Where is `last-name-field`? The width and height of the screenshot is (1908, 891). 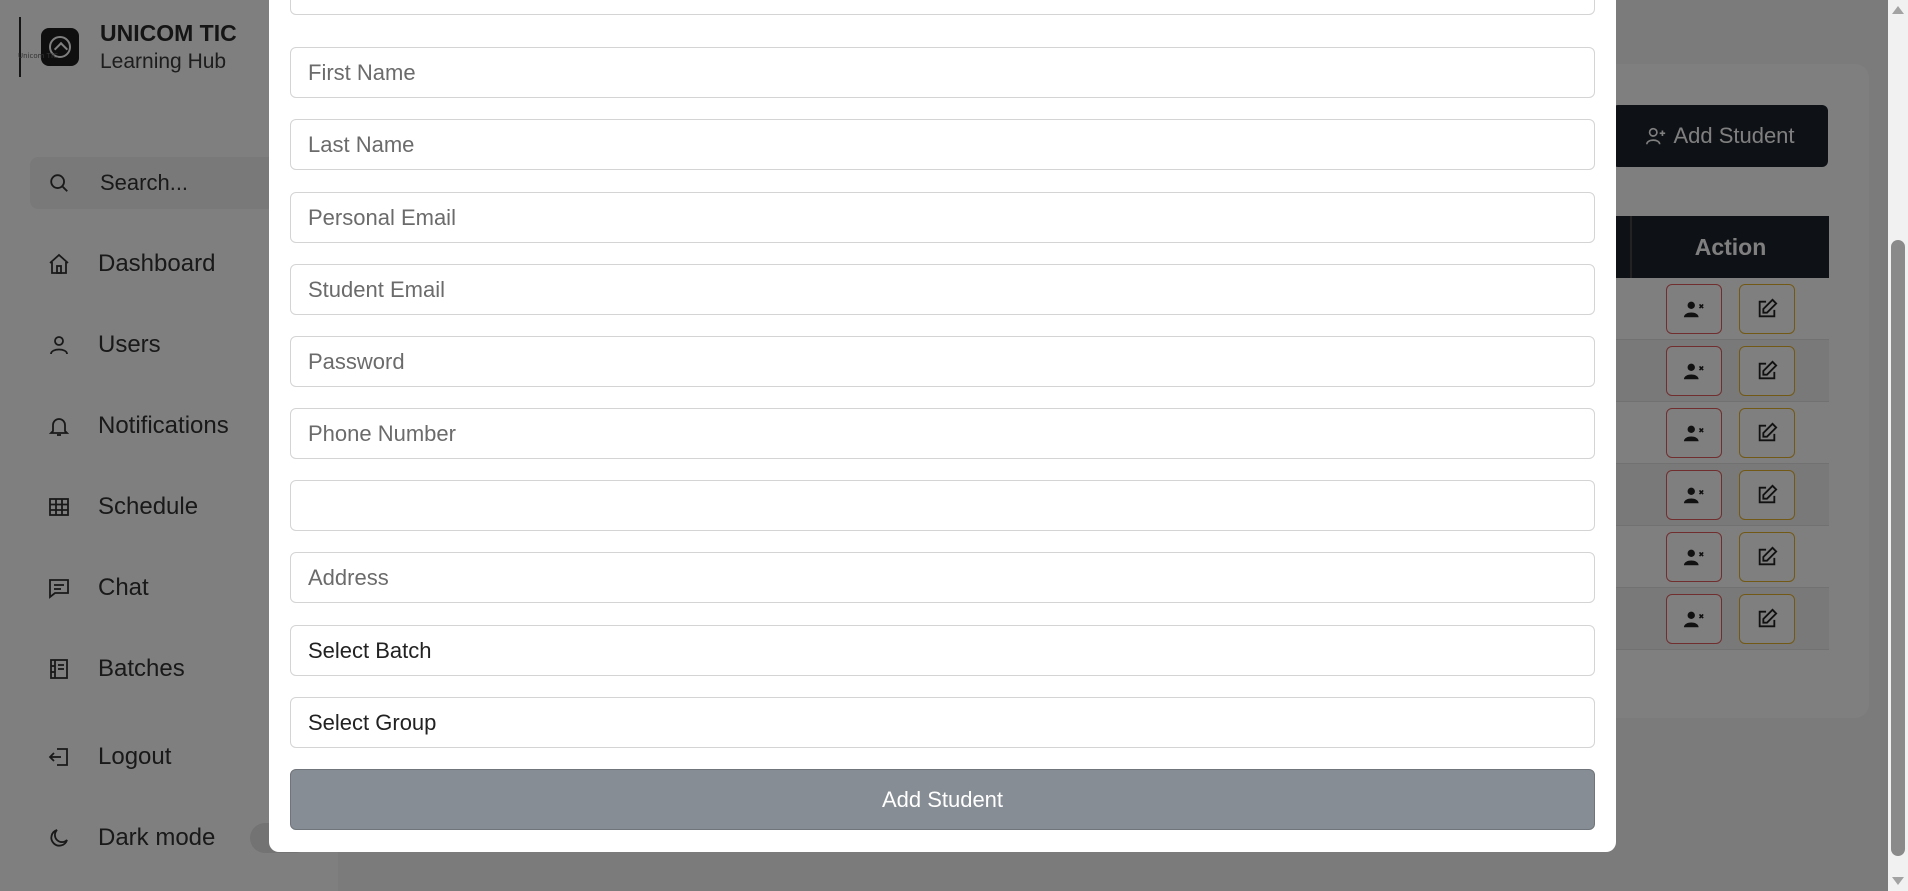 last-name-field is located at coordinates (942, 144).